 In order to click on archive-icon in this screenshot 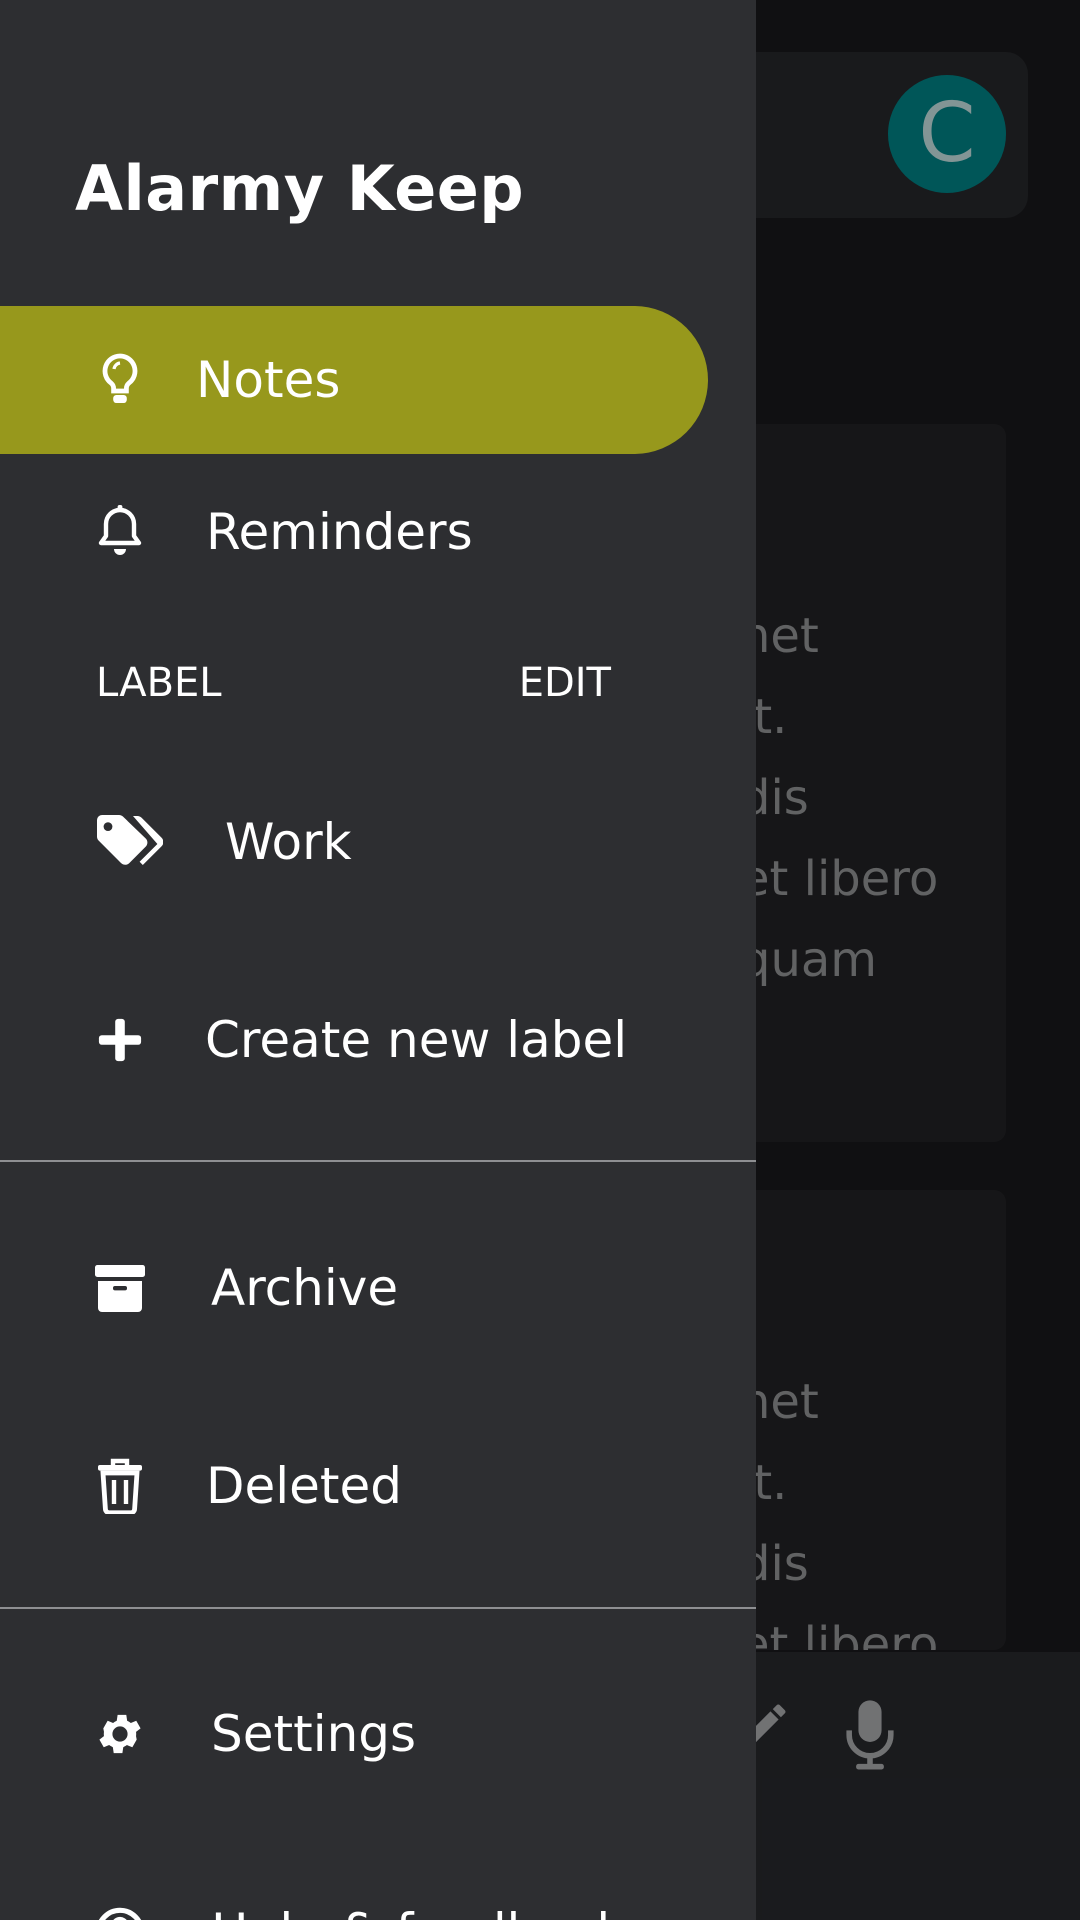, I will do `click(120, 1288)`.